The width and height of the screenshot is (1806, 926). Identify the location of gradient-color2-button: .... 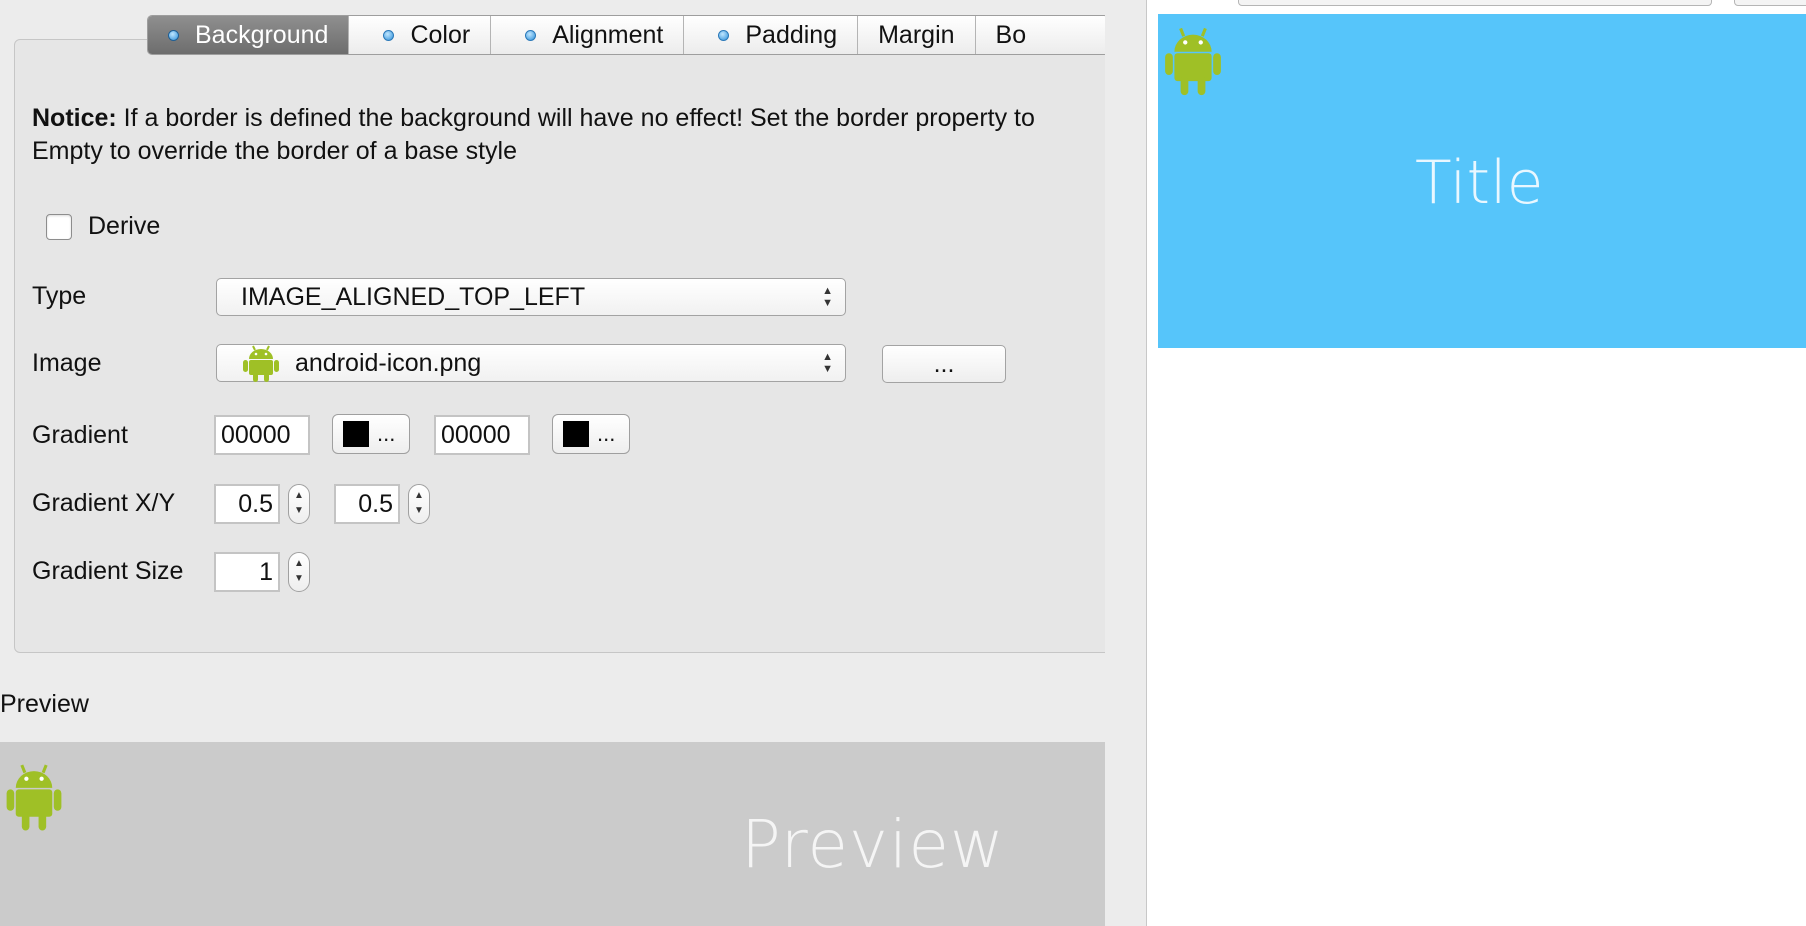
(591, 434).